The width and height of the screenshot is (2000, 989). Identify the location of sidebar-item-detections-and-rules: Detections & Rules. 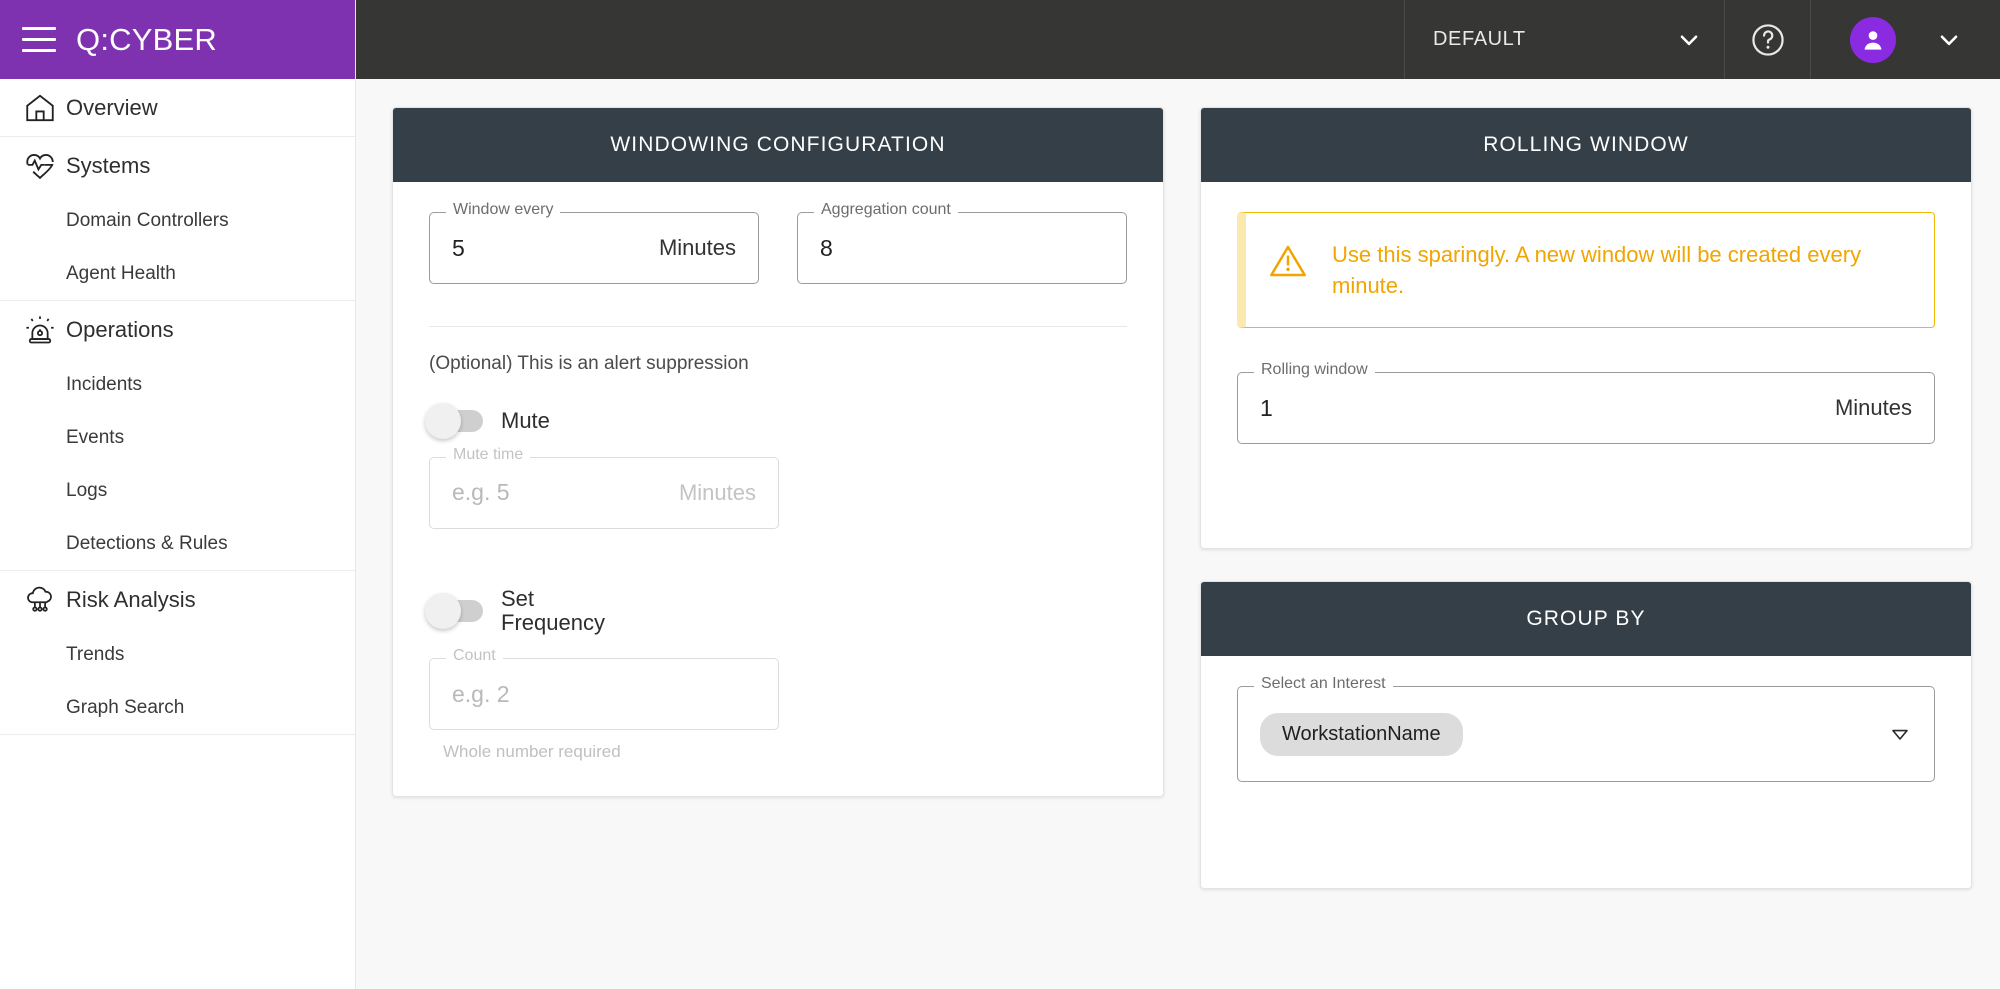
(177, 543).